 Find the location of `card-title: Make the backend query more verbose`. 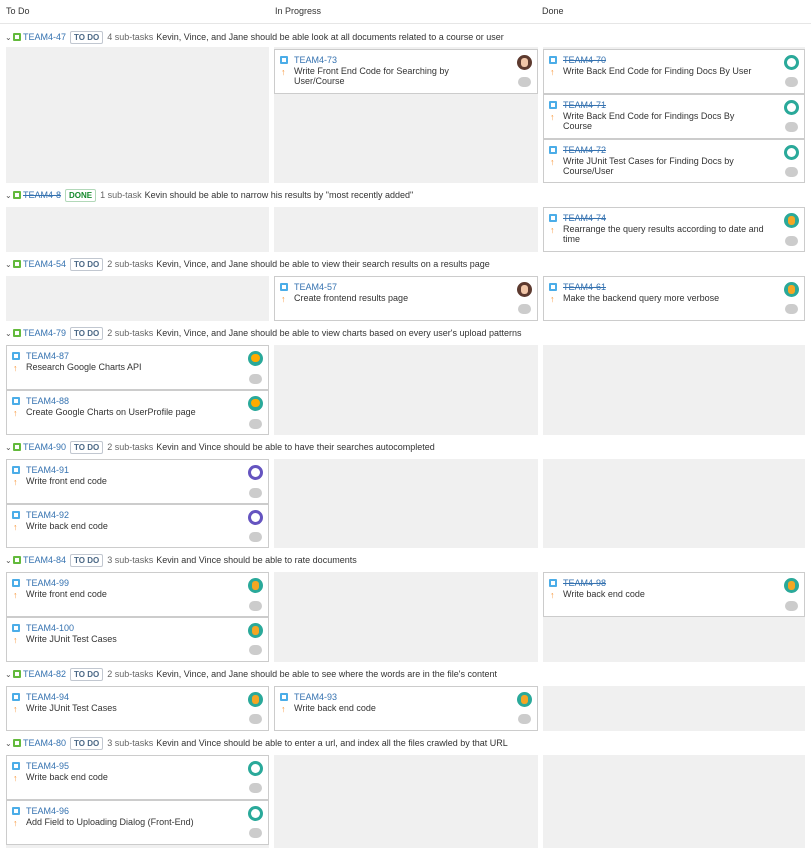

card-title: Make the backend query more verbose is located at coordinates (641, 298).